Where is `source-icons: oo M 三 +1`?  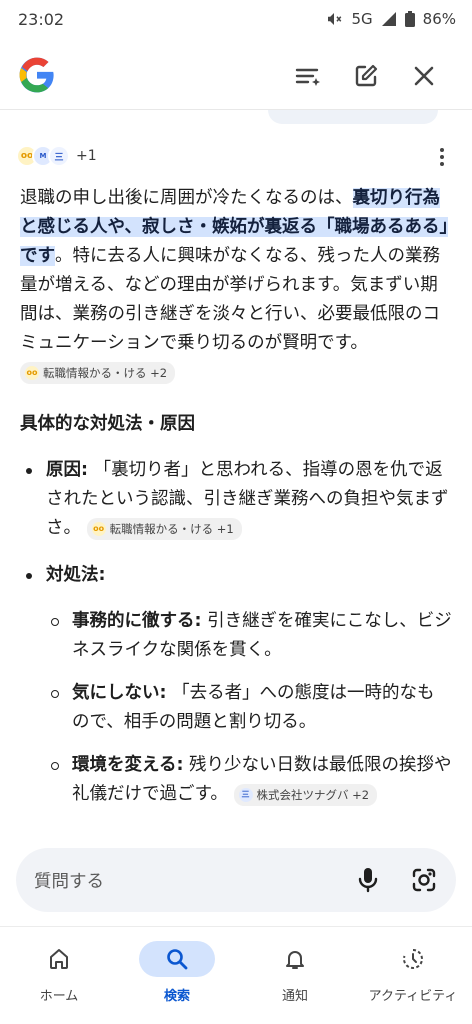
source-icons: oo M 三 +1 is located at coordinates (56, 156).